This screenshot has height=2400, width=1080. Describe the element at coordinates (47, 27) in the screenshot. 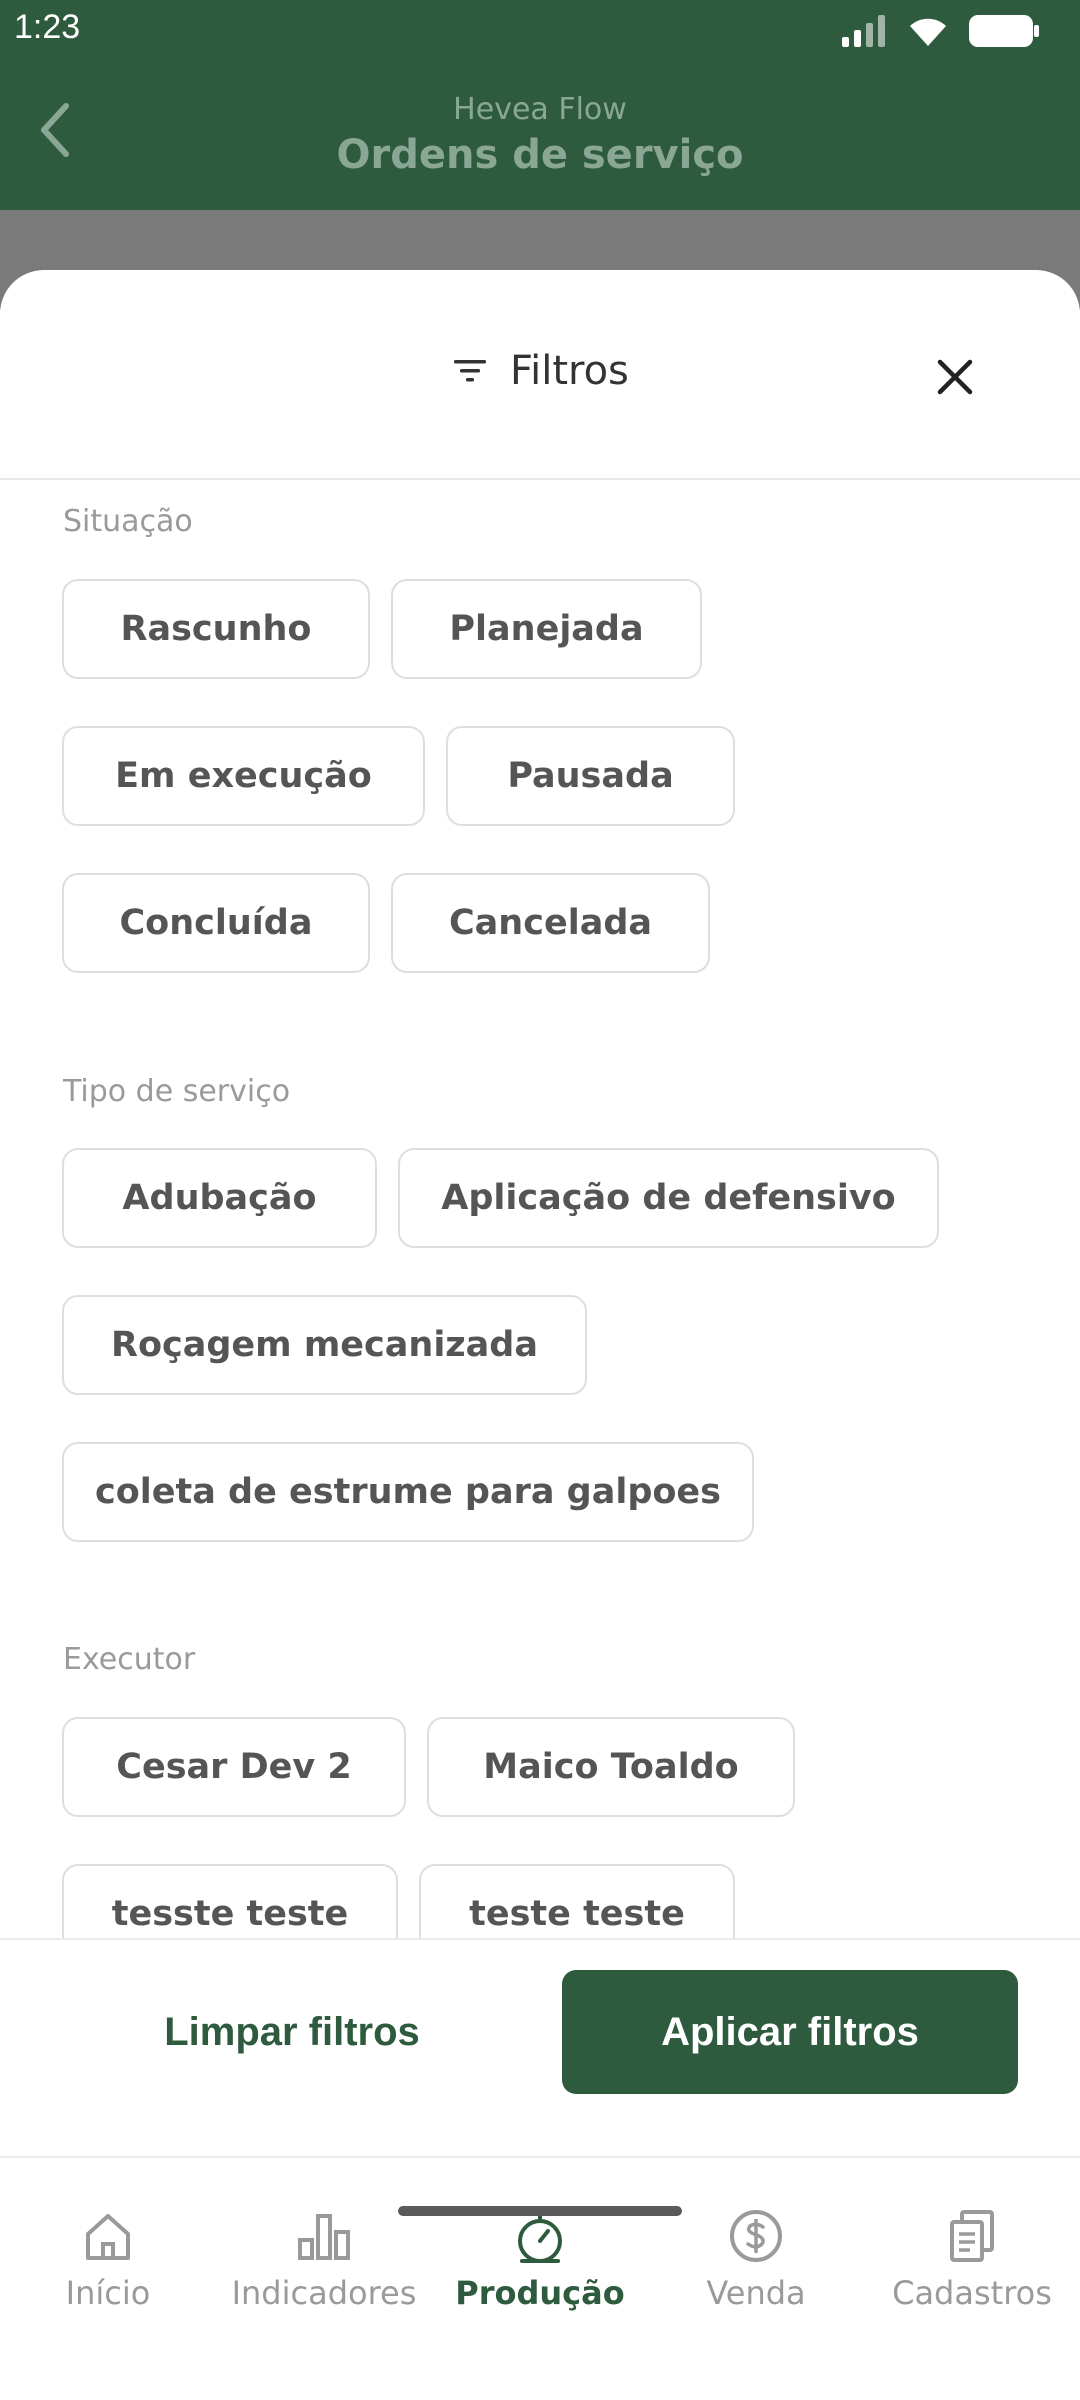

I see `status-time: 1:23` at that location.